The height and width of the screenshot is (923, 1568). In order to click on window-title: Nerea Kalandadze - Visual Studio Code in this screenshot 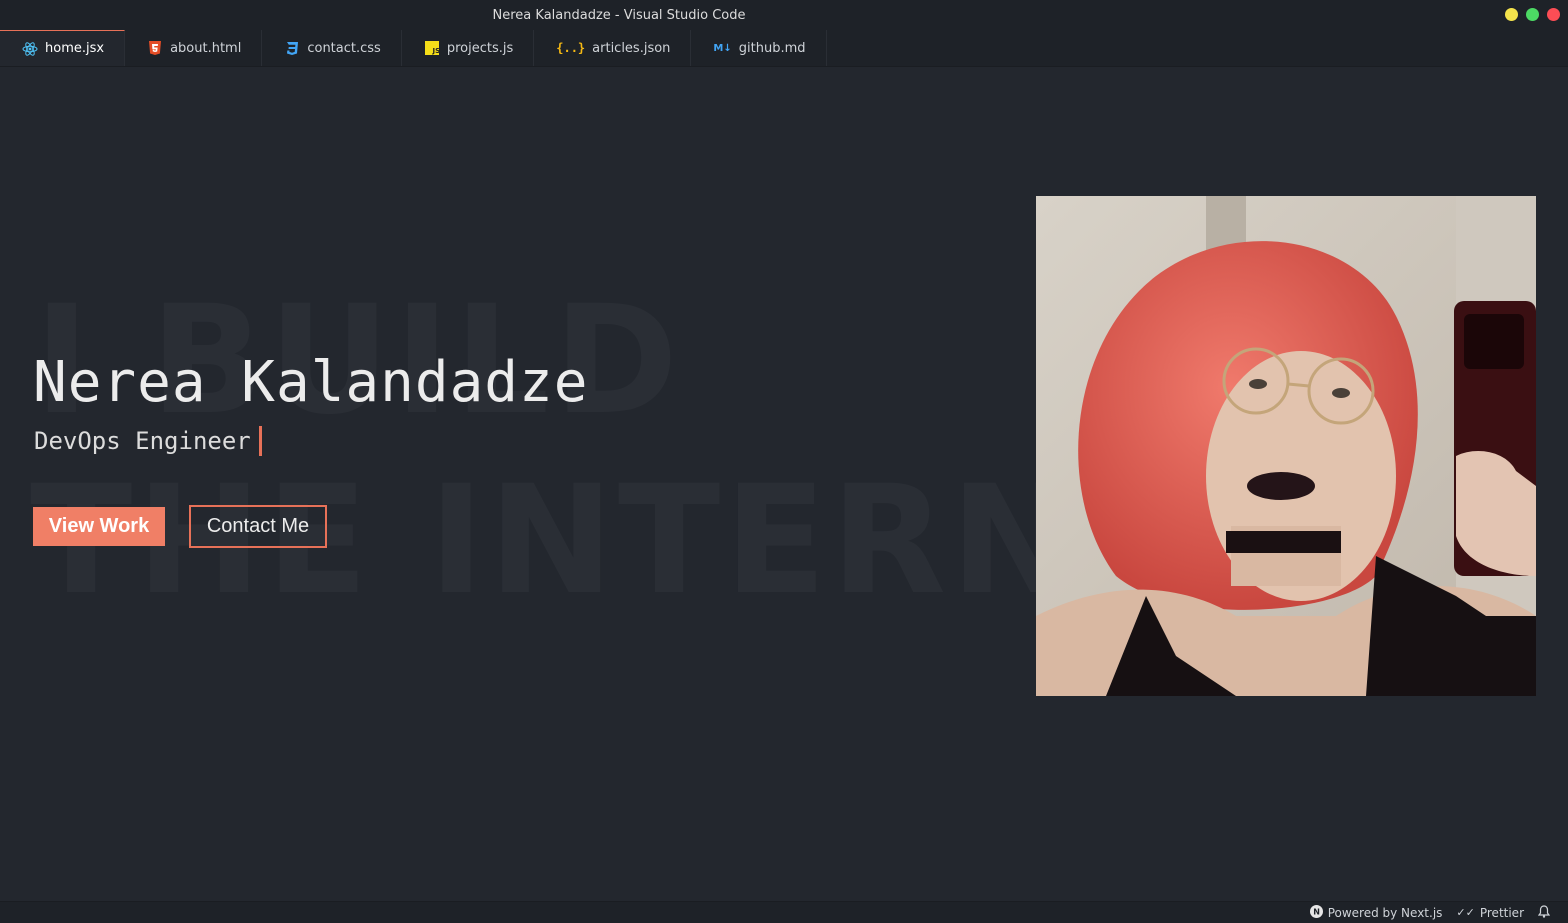, I will do `click(619, 15)`.